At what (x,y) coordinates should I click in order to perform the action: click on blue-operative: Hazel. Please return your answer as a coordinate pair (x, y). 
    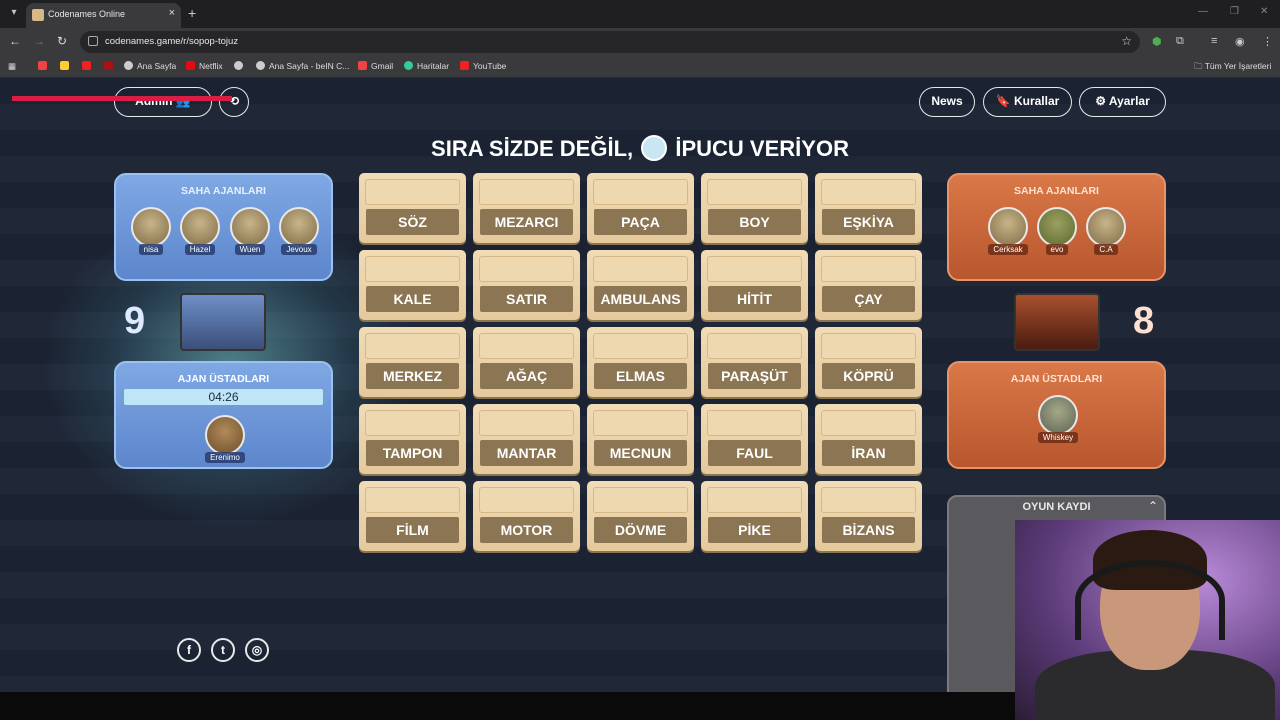
    Looking at the image, I should click on (200, 236).